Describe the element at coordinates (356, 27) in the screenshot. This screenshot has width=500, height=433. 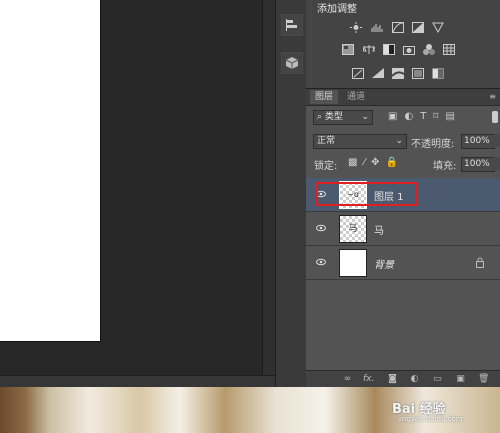
I see `brightness-icon` at that location.